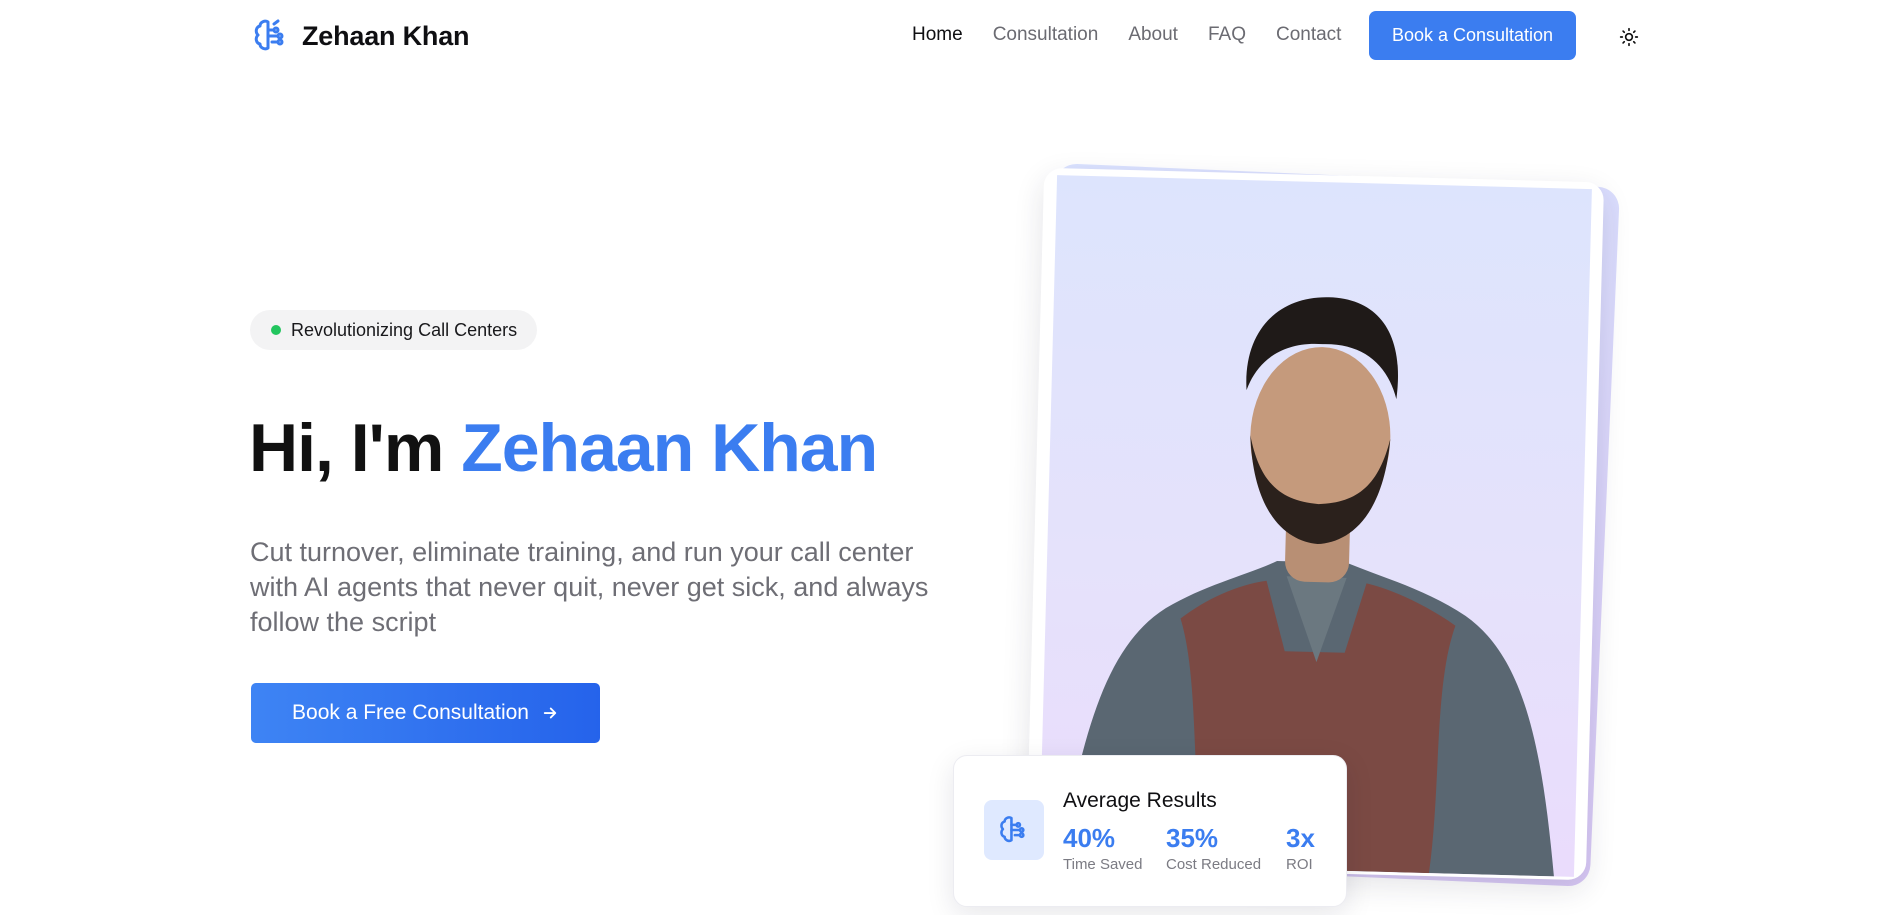  What do you see at coordinates (1299, 864) in the screenshot?
I see `stat-label: ROI` at bounding box center [1299, 864].